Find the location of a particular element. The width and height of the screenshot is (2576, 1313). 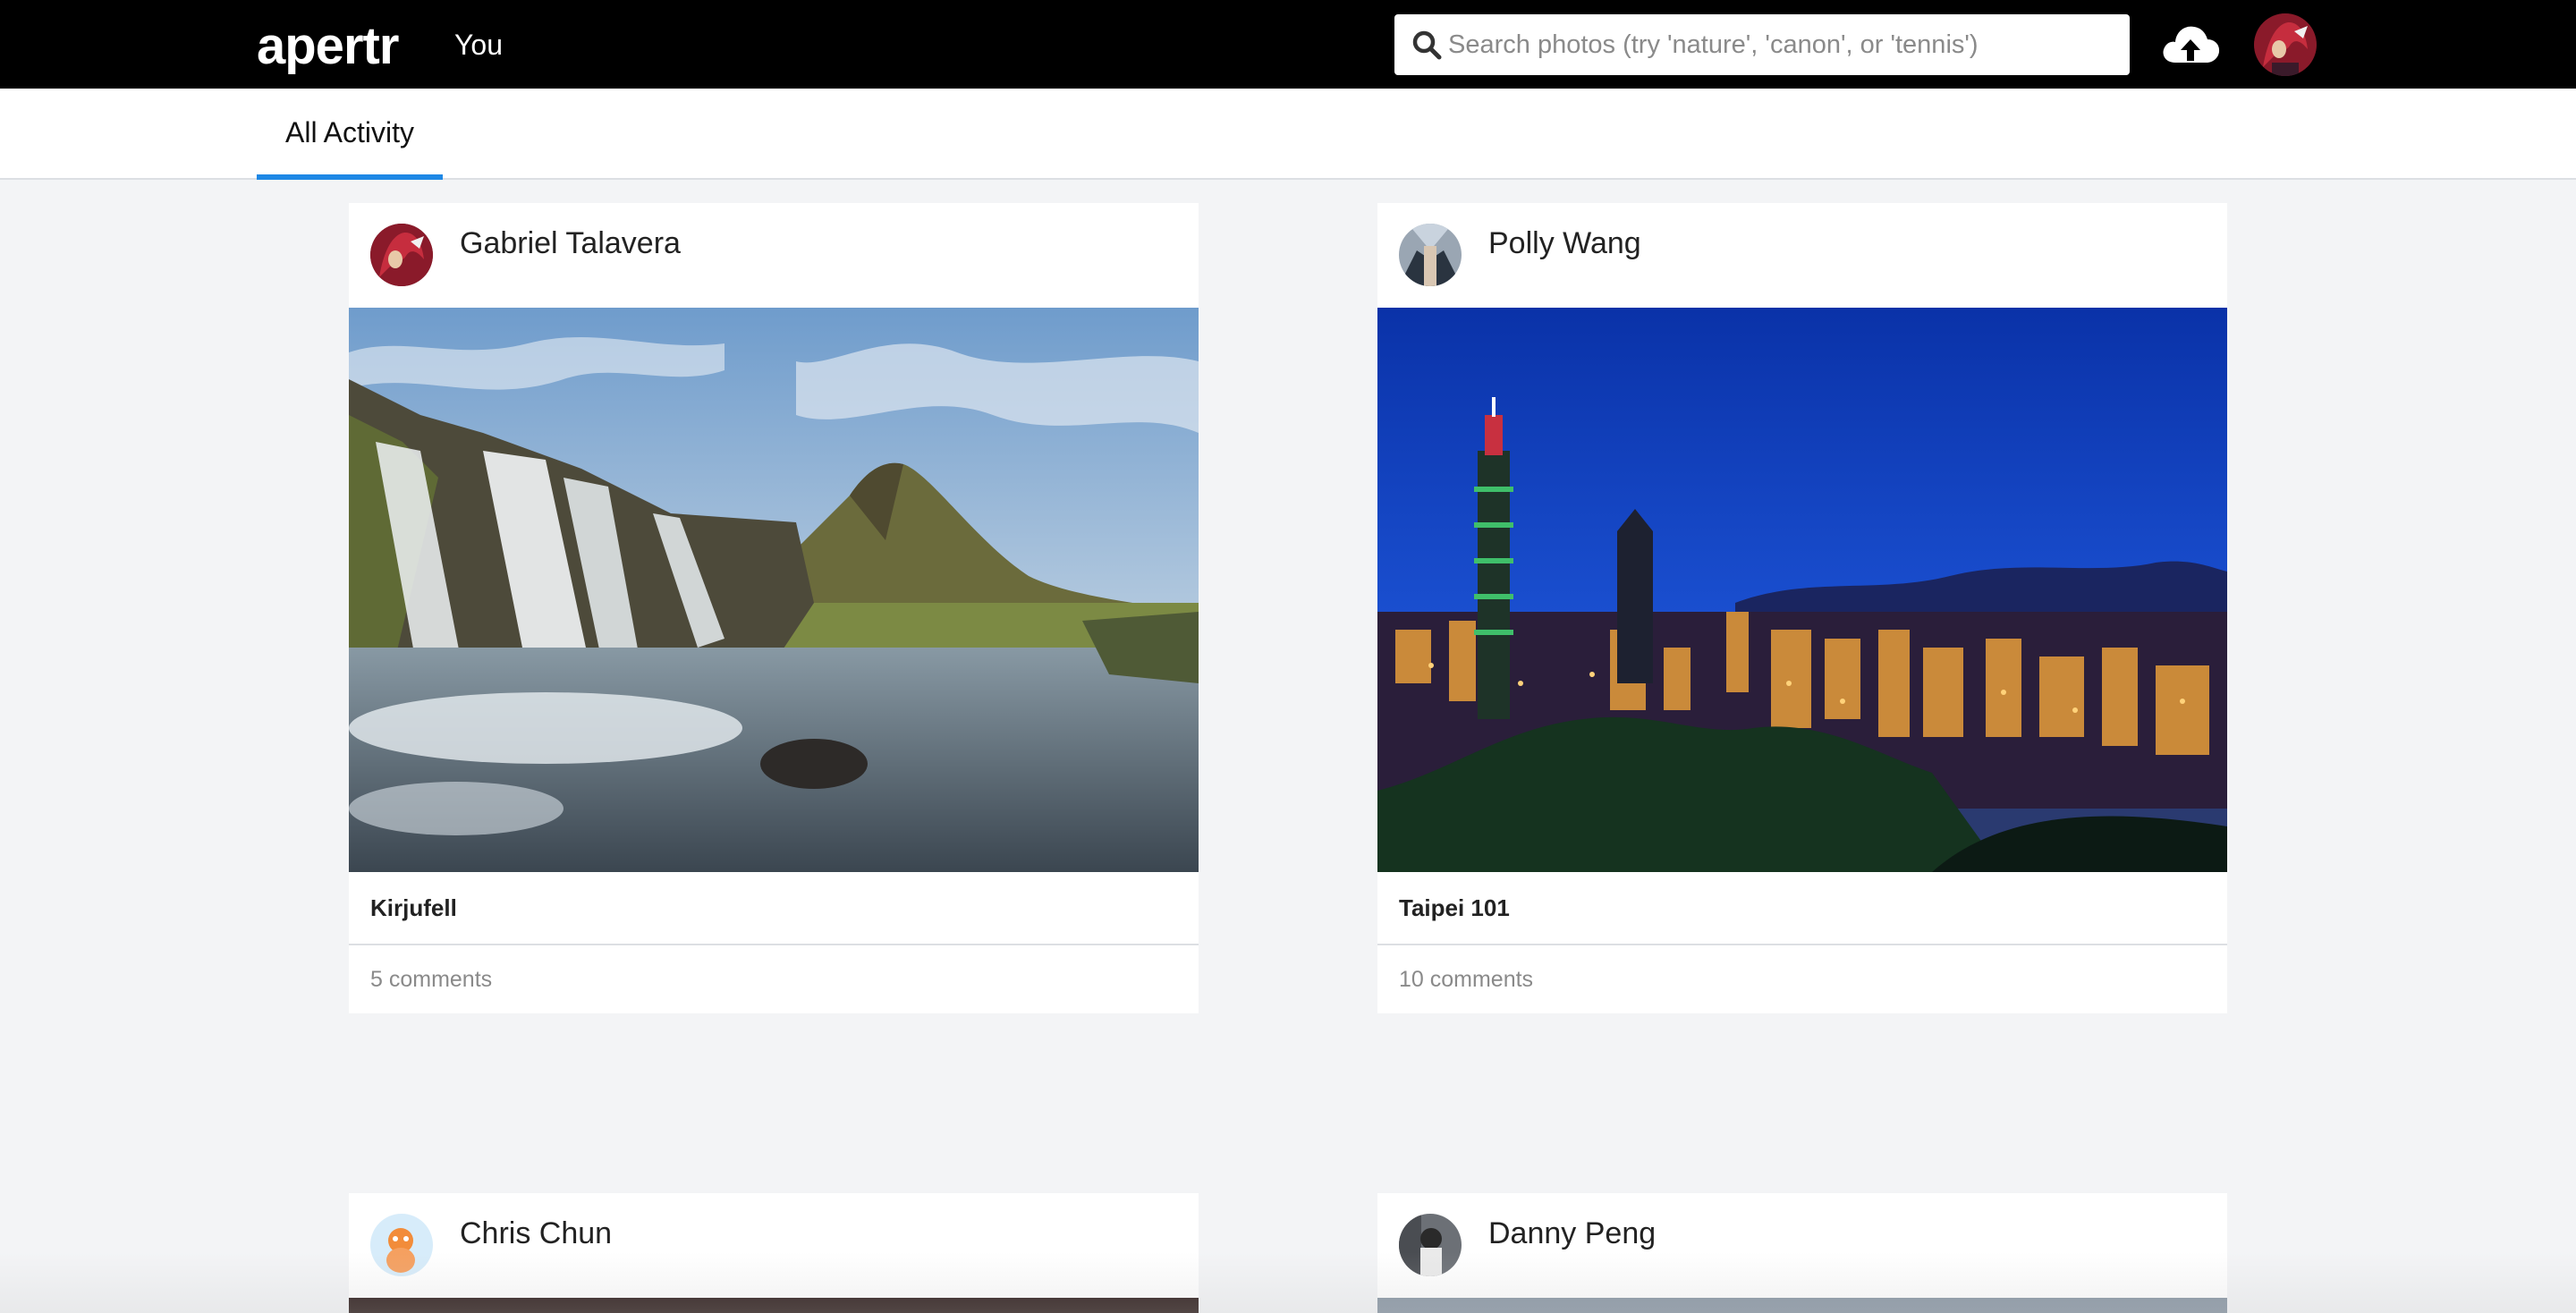

feed-card: Danny Peng is located at coordinates (1802, 1253).